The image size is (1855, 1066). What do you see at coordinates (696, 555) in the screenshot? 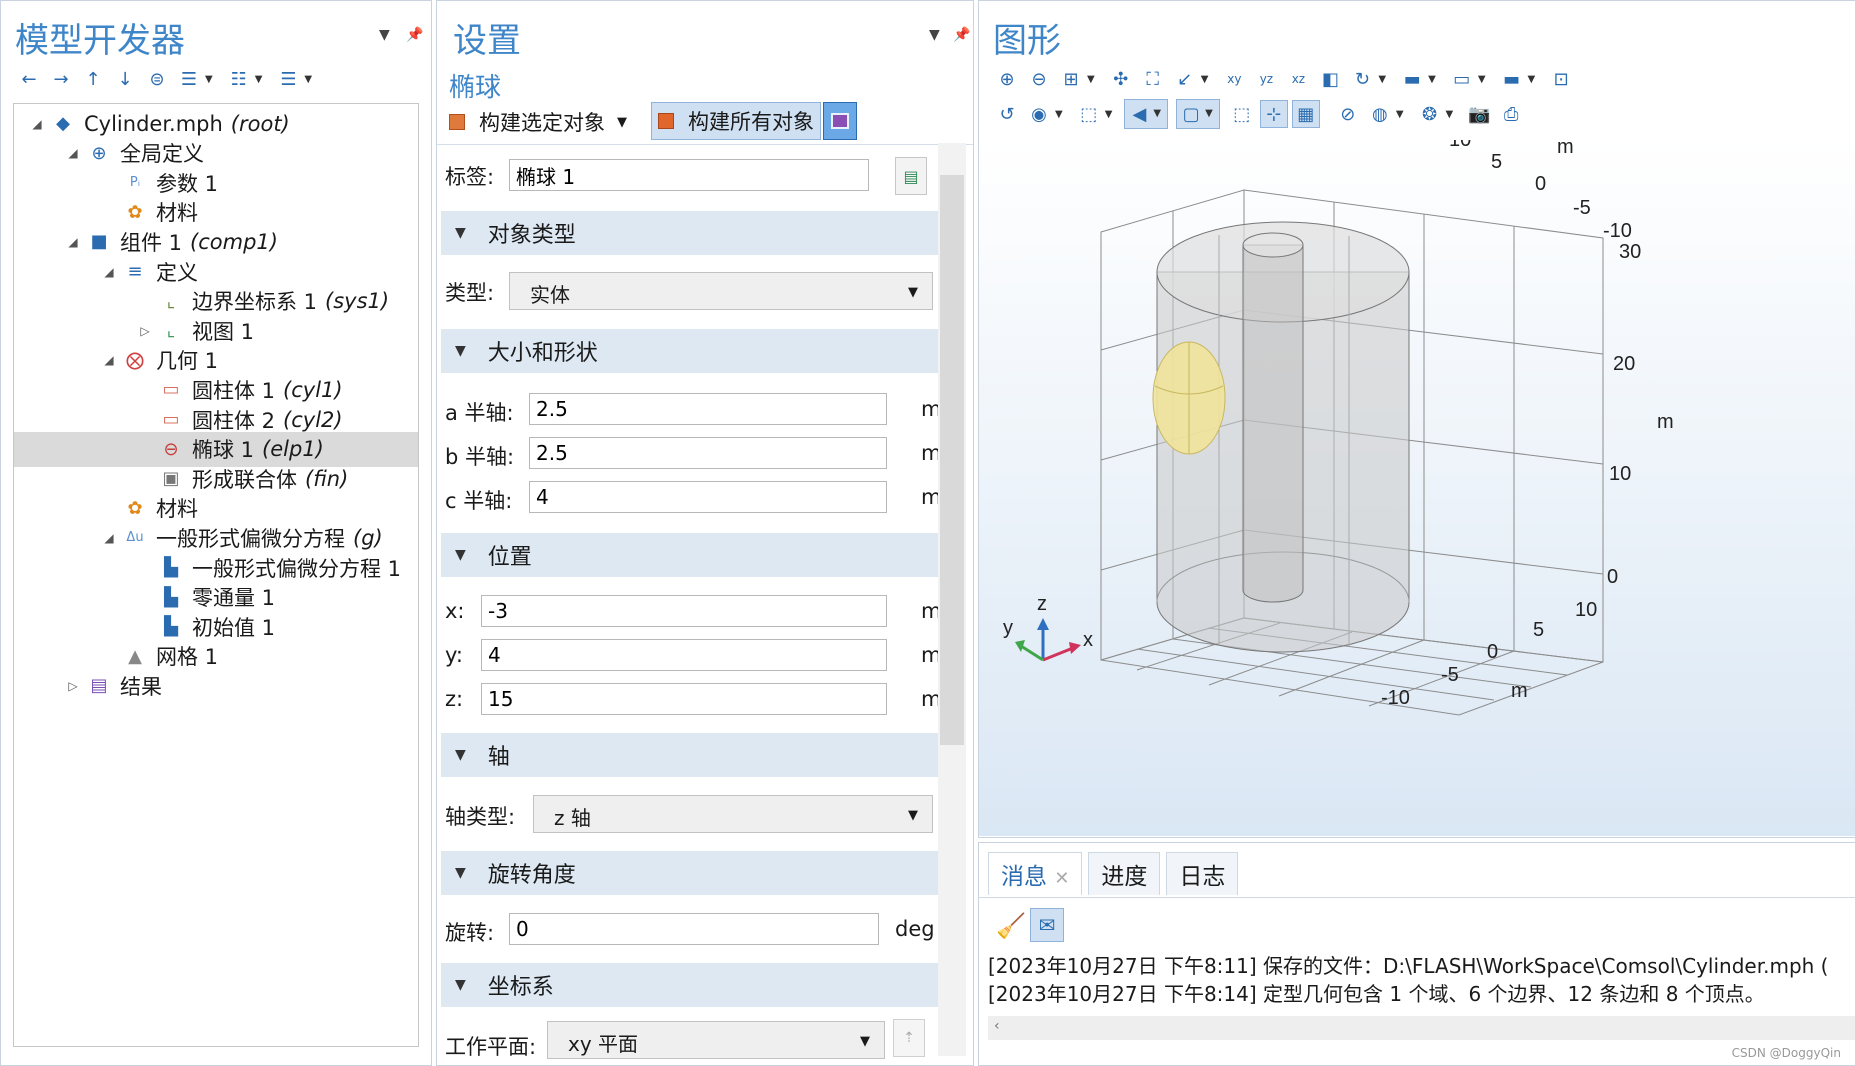
I see `section-position: ▼ 位置` at bounding box center [696, 555].